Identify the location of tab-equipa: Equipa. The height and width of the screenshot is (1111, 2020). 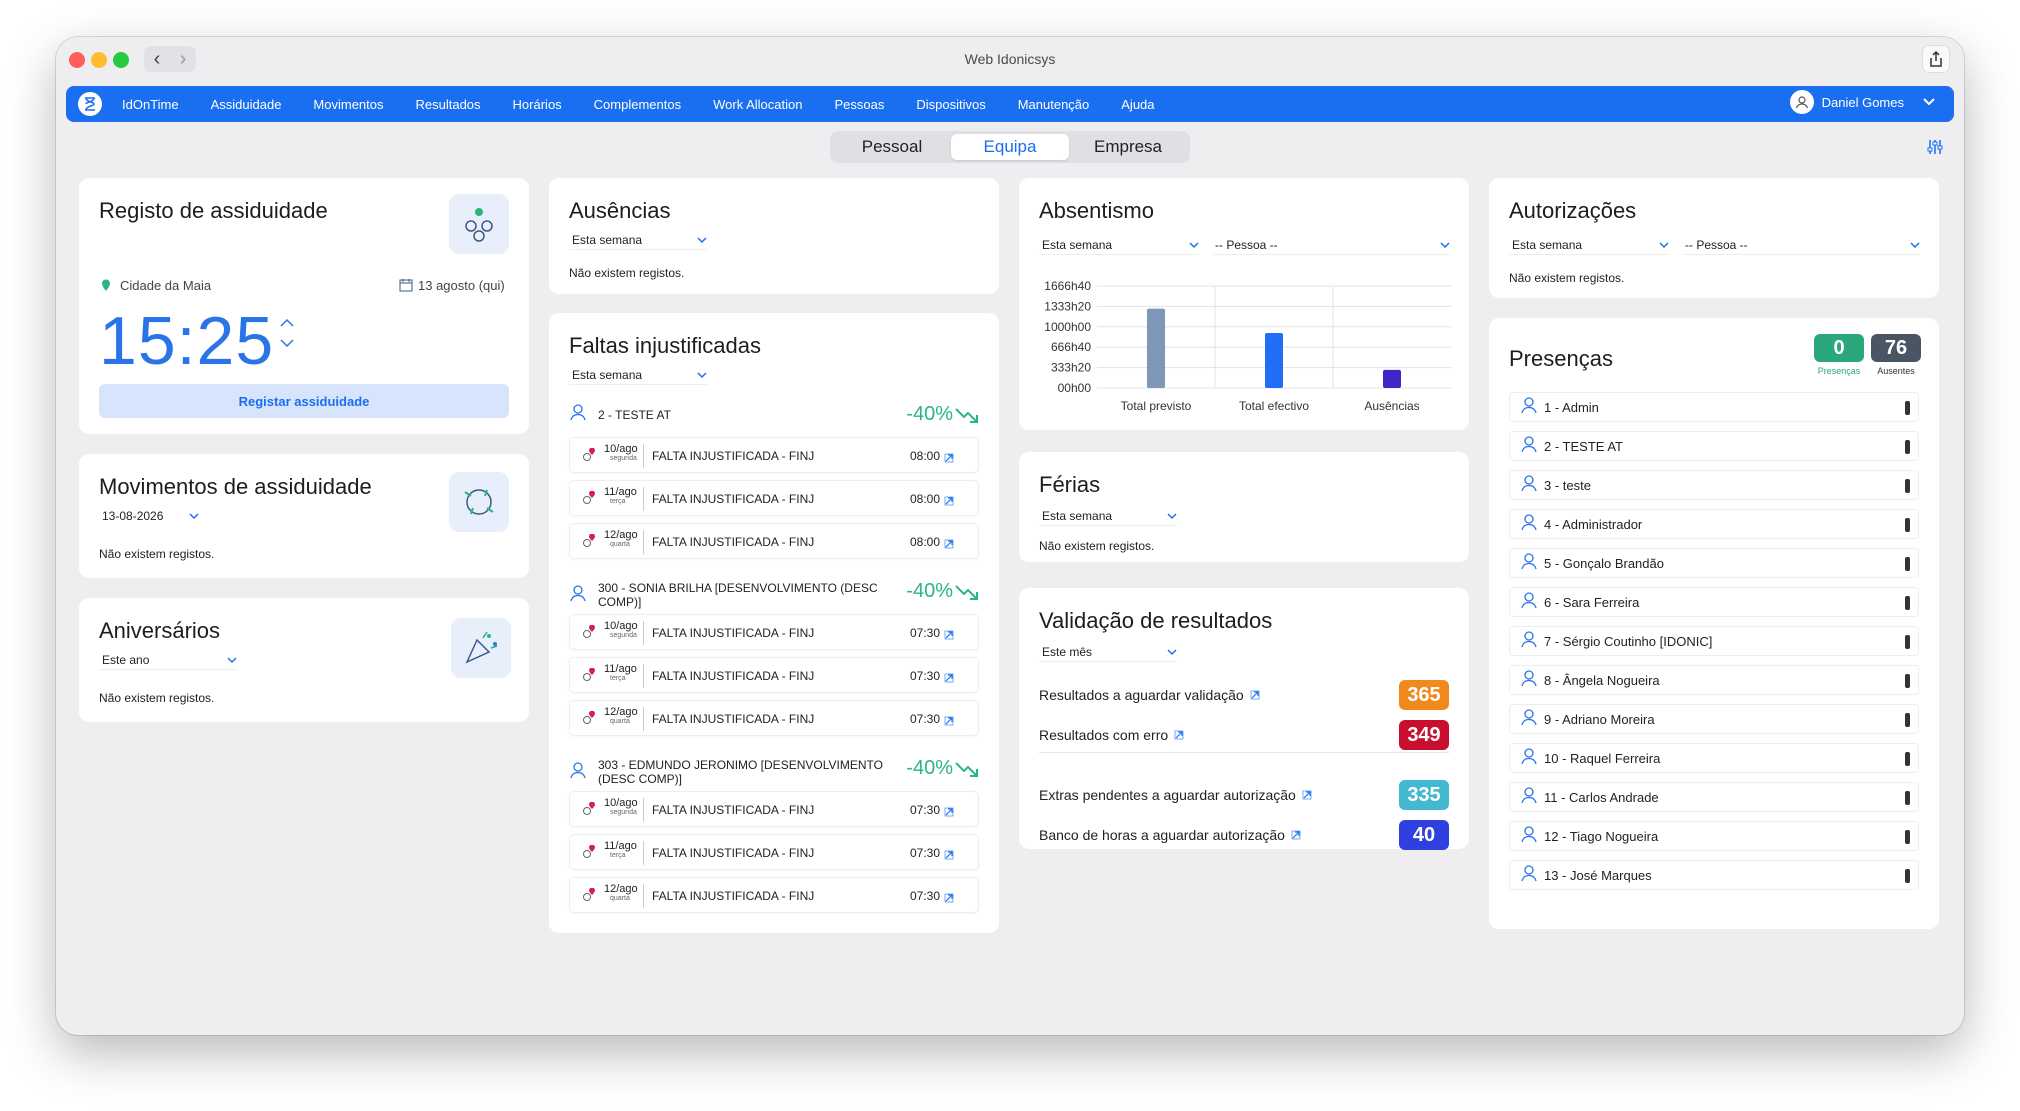
(1010, 147).